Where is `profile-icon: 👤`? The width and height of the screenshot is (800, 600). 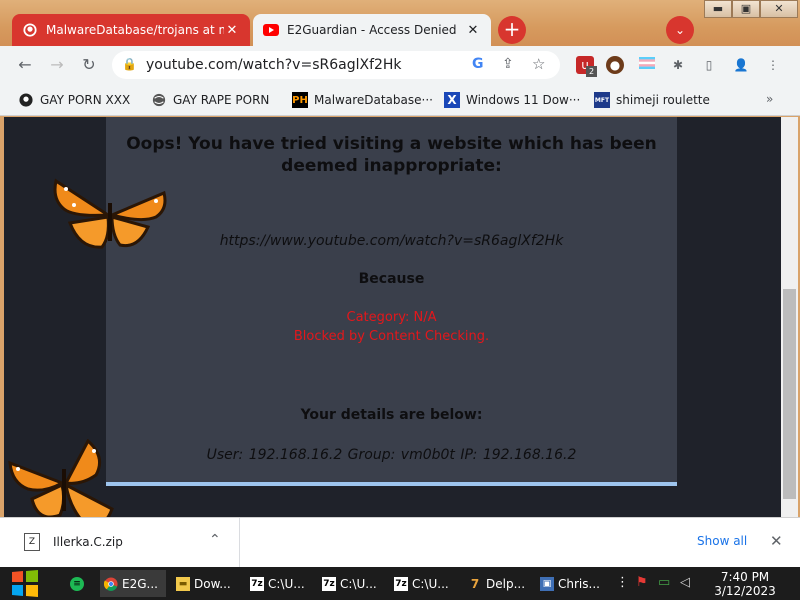 profile-icon: 👤 is located at coordinates (741, 65).